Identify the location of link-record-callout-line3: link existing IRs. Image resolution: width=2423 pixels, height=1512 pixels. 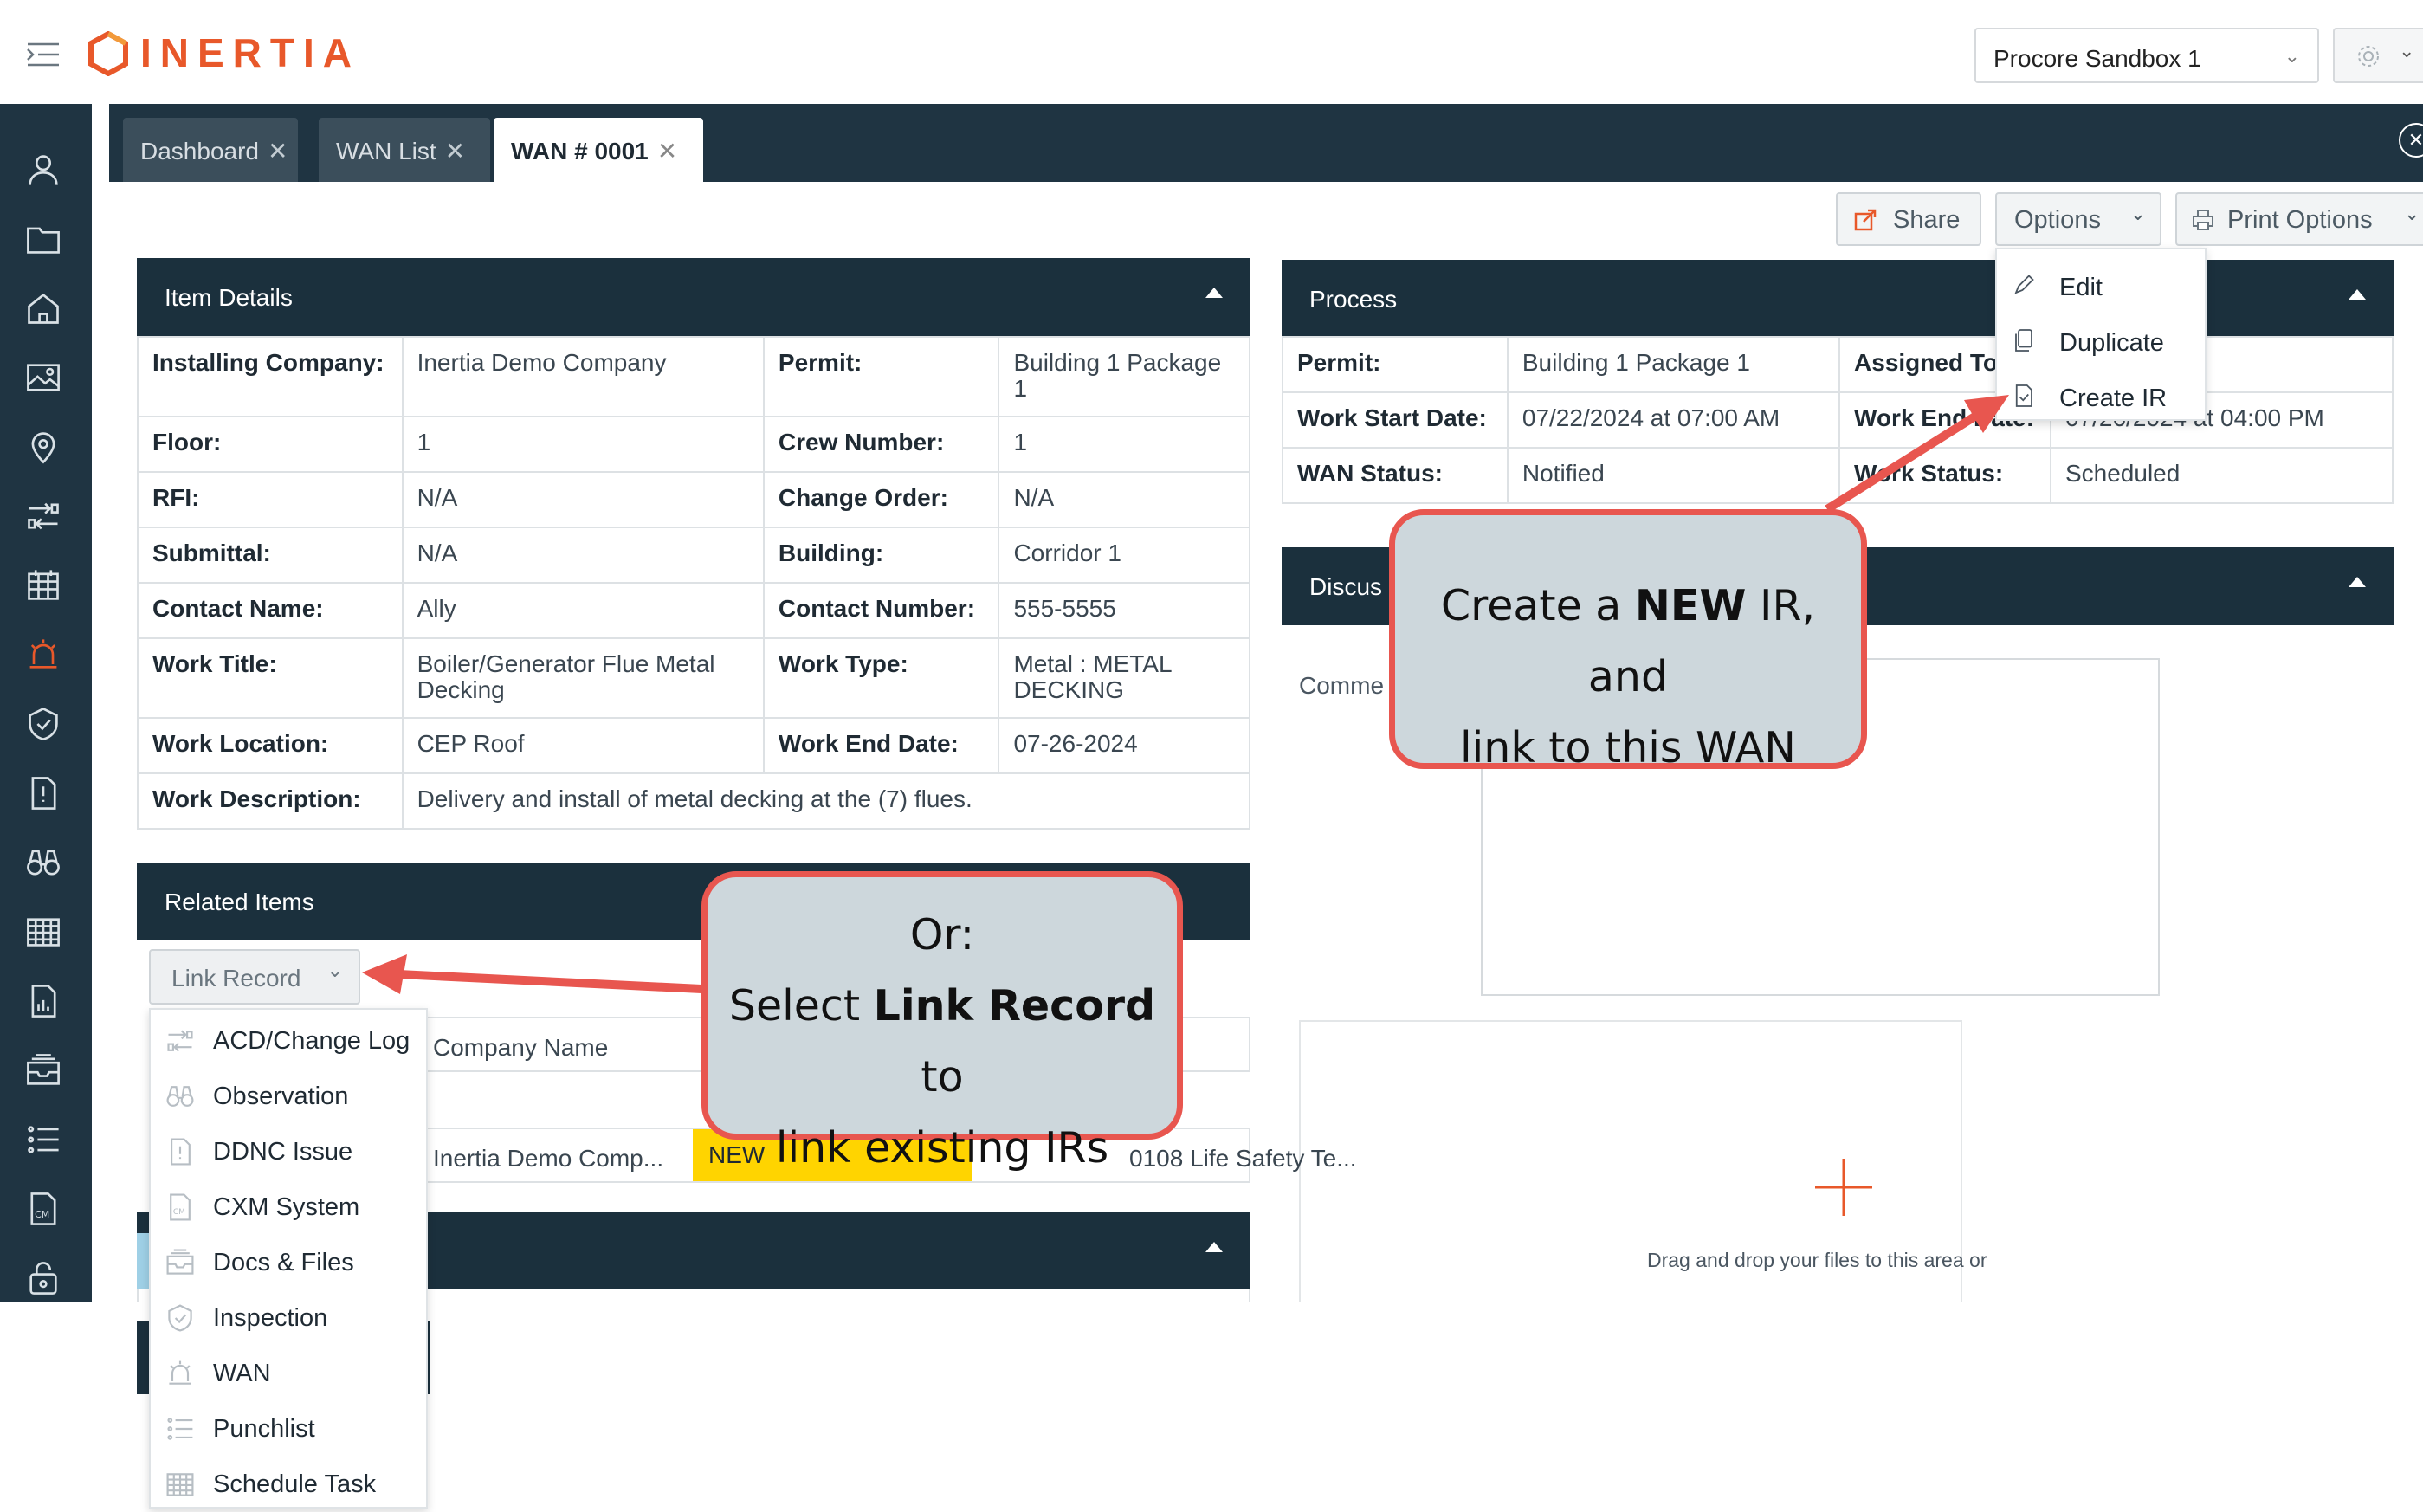
(942, 1148).